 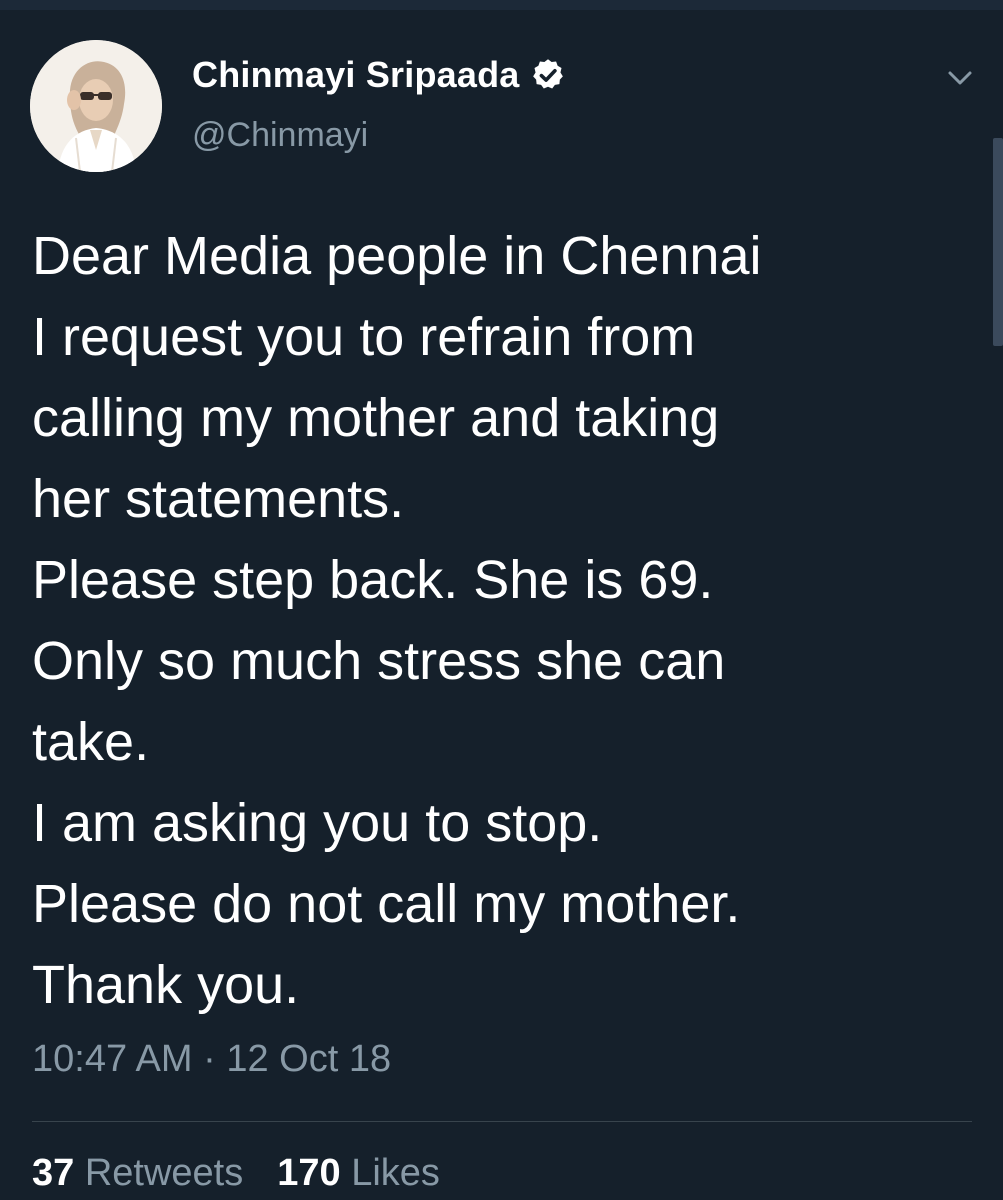 What do you see at coordinates (386, 904) in the screenshot?
I see `tweet-text-line: Please do not call my mother.` at bounding box center [386, 904].